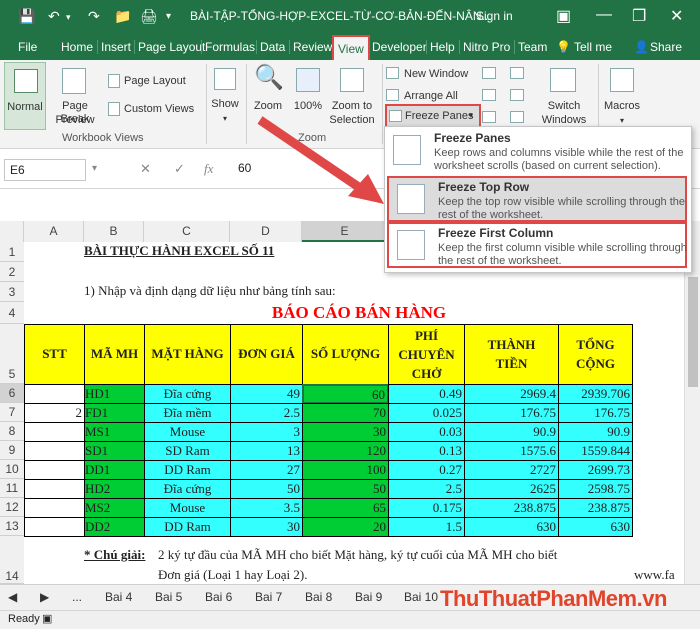  What do you see at coordinates (426, 508) in the screenshot?
I see `cell-phi-chuyen-cho: 0.175` at bounding box center [426, 508].